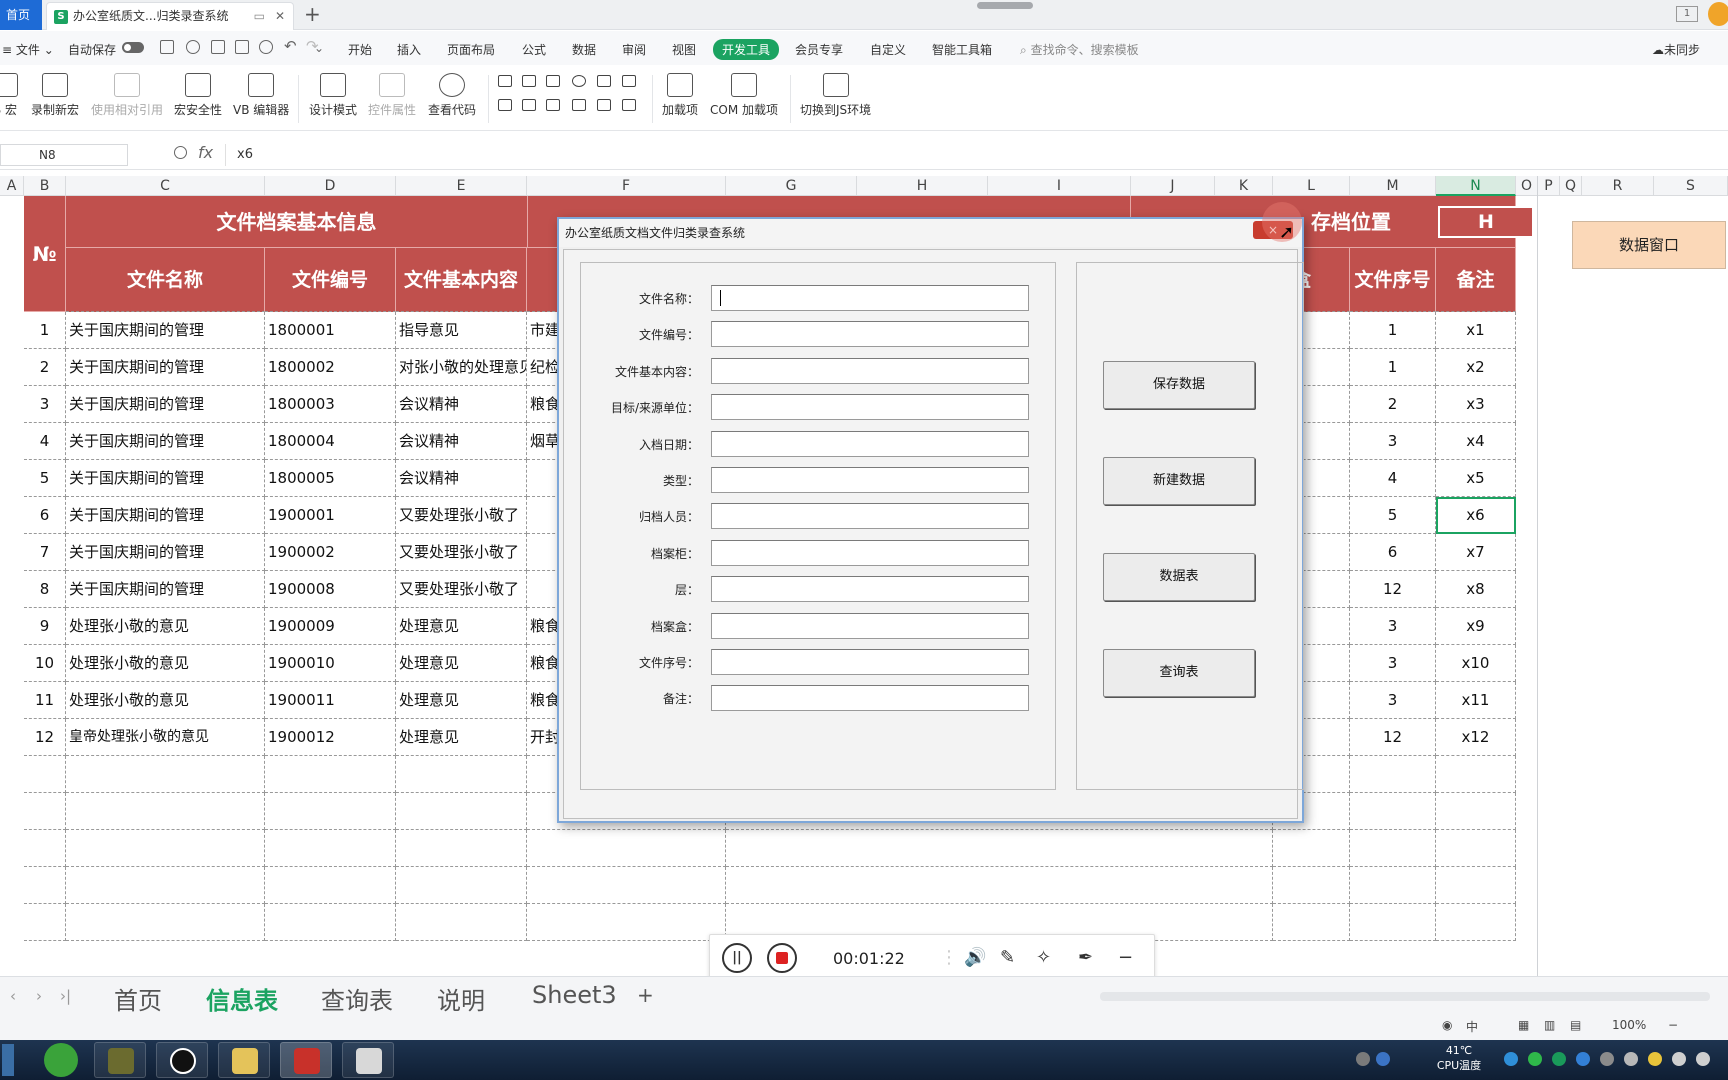  I want to click on file-number-cell: 1900009, so click(330, 626).